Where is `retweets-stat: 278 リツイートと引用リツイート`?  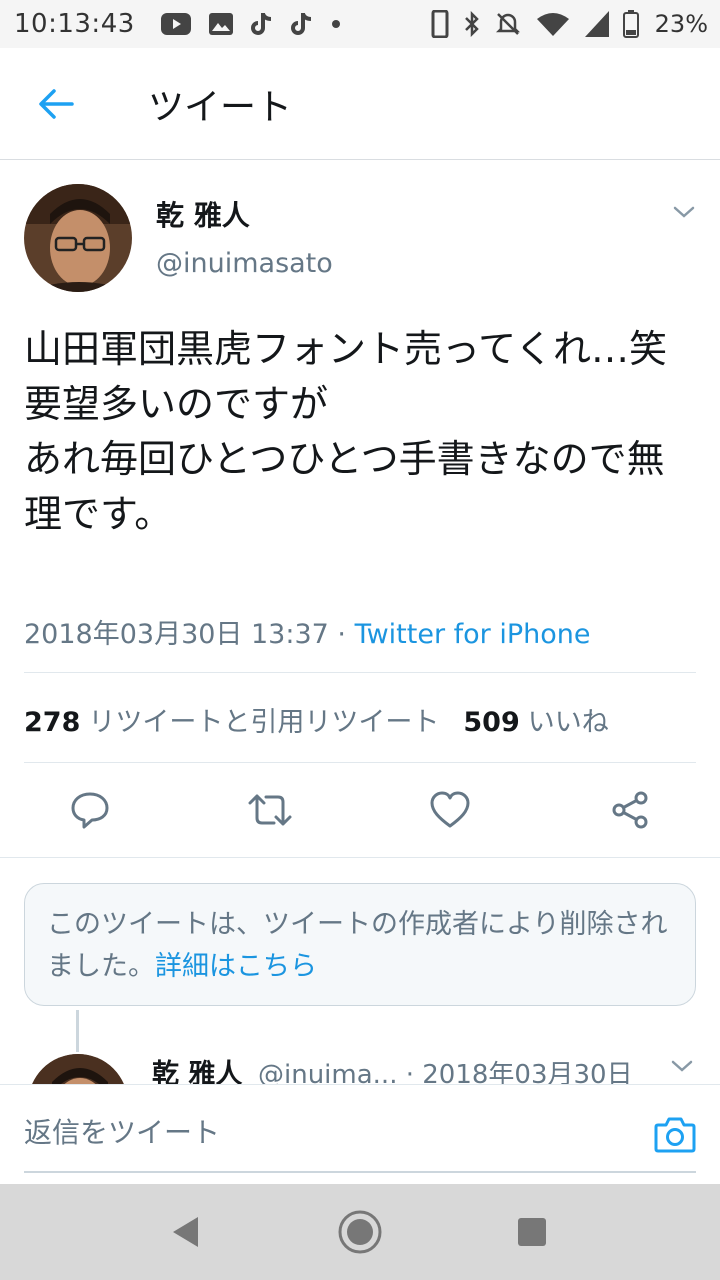
retweets-stat: 278 リツイートと引用リツイート is located at coordinates (231, 722).